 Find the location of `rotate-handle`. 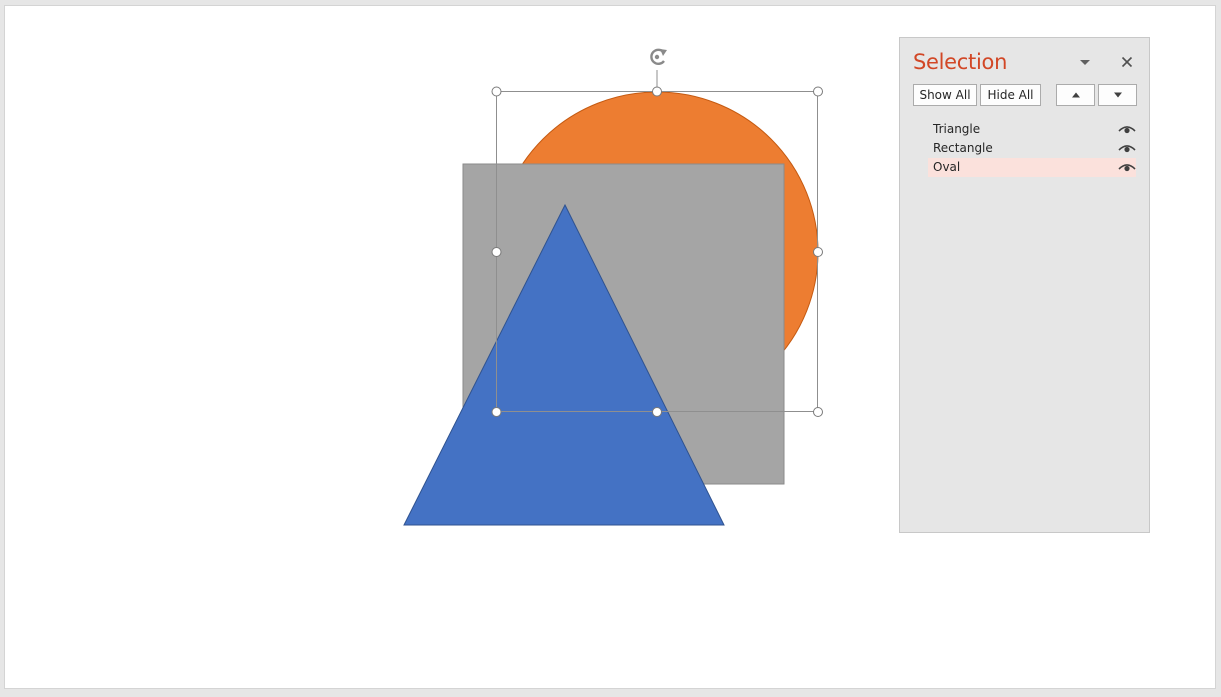

rotate-handle is located at coordinates (658, 56).